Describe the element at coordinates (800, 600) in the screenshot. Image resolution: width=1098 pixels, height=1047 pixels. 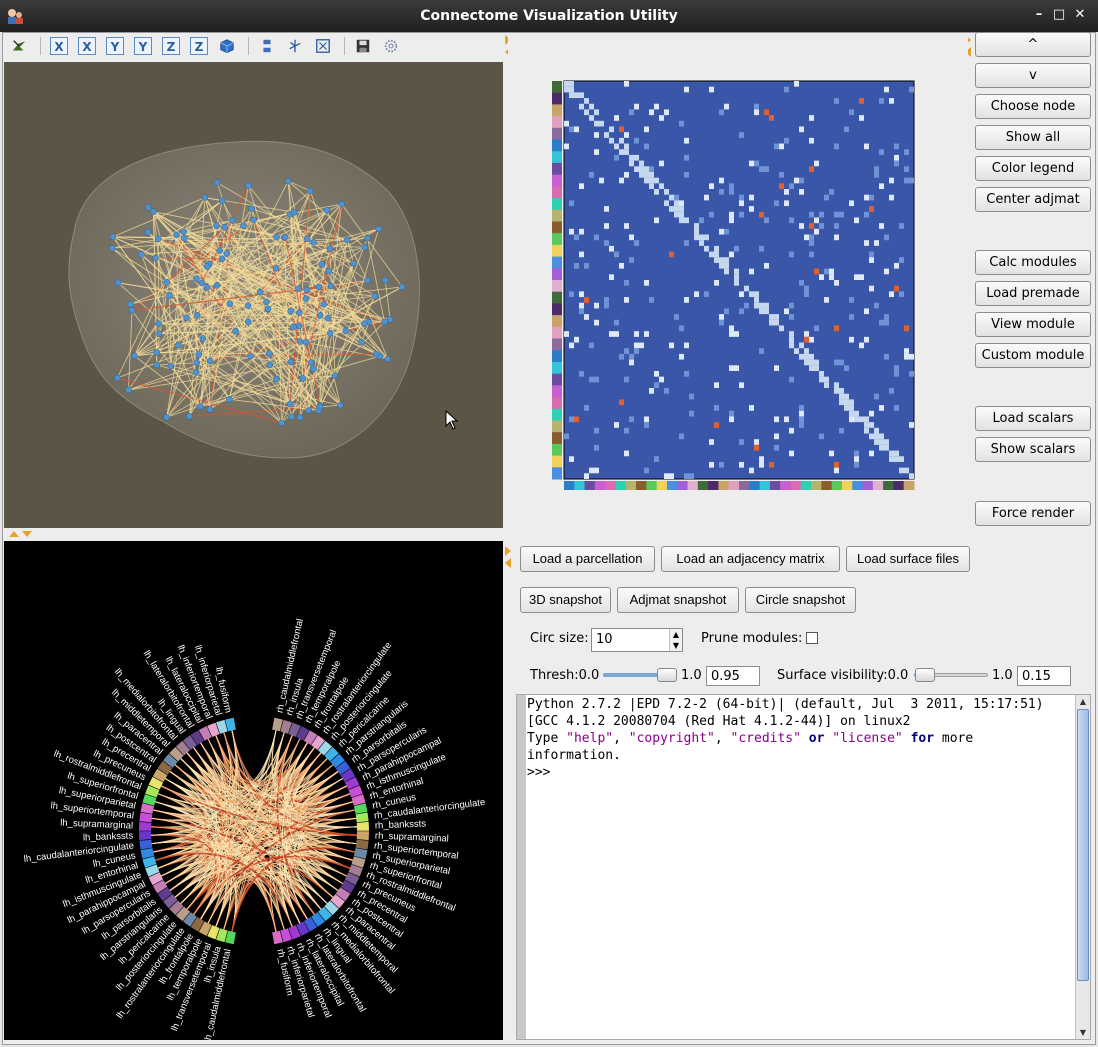
I see `circle-snapshot-button: Circle snapshot` at that location.